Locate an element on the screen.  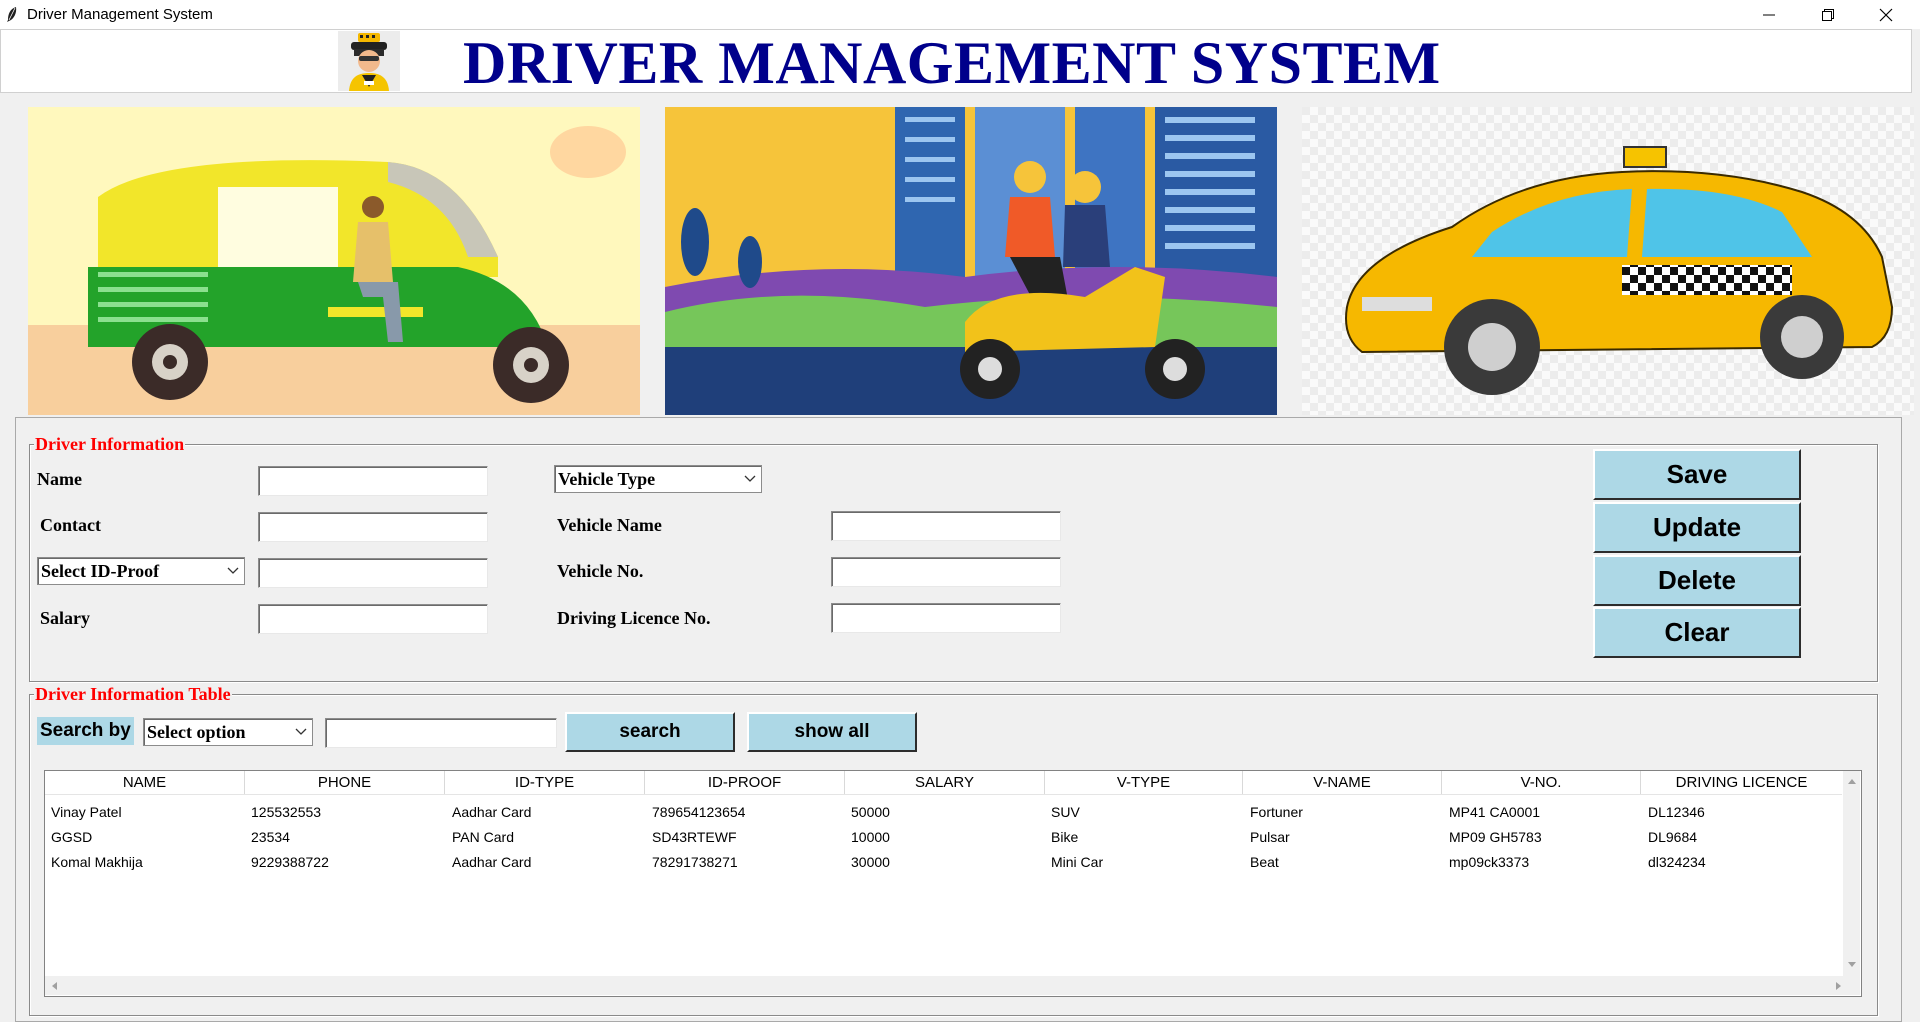
cell-name: Komal Makhija is located at coordinates (97, 862).